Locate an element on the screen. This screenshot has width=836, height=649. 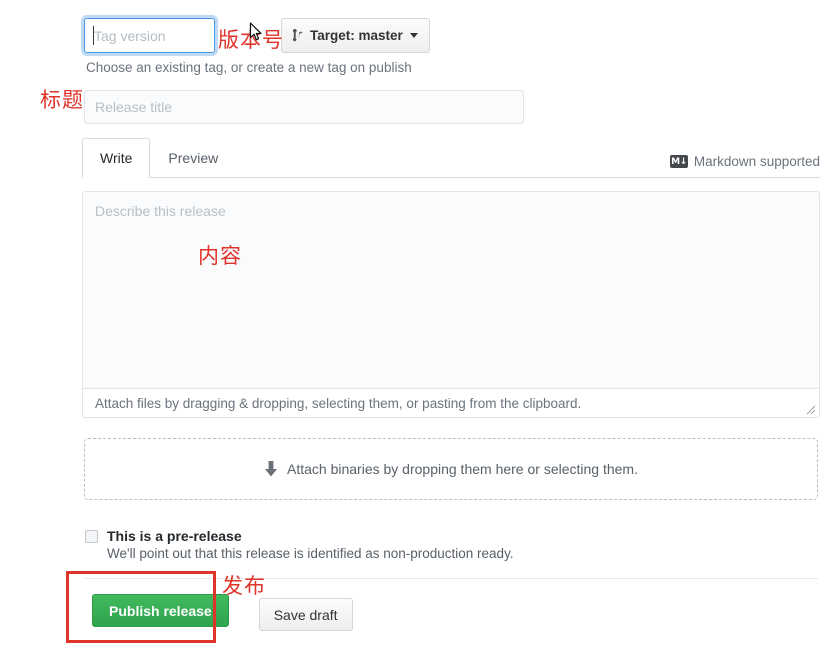
editor-tabbar: Write Preview M↓ Markdown supported is located at coordinates (451, 158).